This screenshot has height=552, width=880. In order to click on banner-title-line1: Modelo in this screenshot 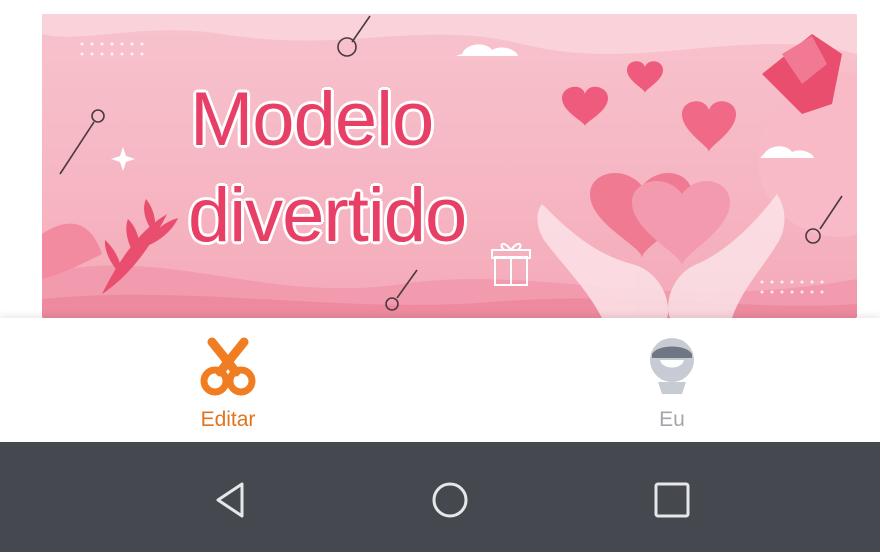, I will do `click(312, 119)`.